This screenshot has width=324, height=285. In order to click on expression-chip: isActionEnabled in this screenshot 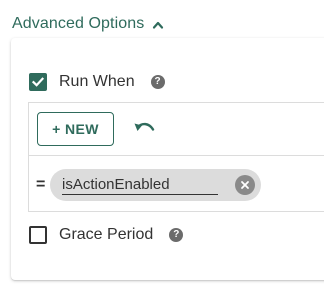, I will do `click(155, 185)`.